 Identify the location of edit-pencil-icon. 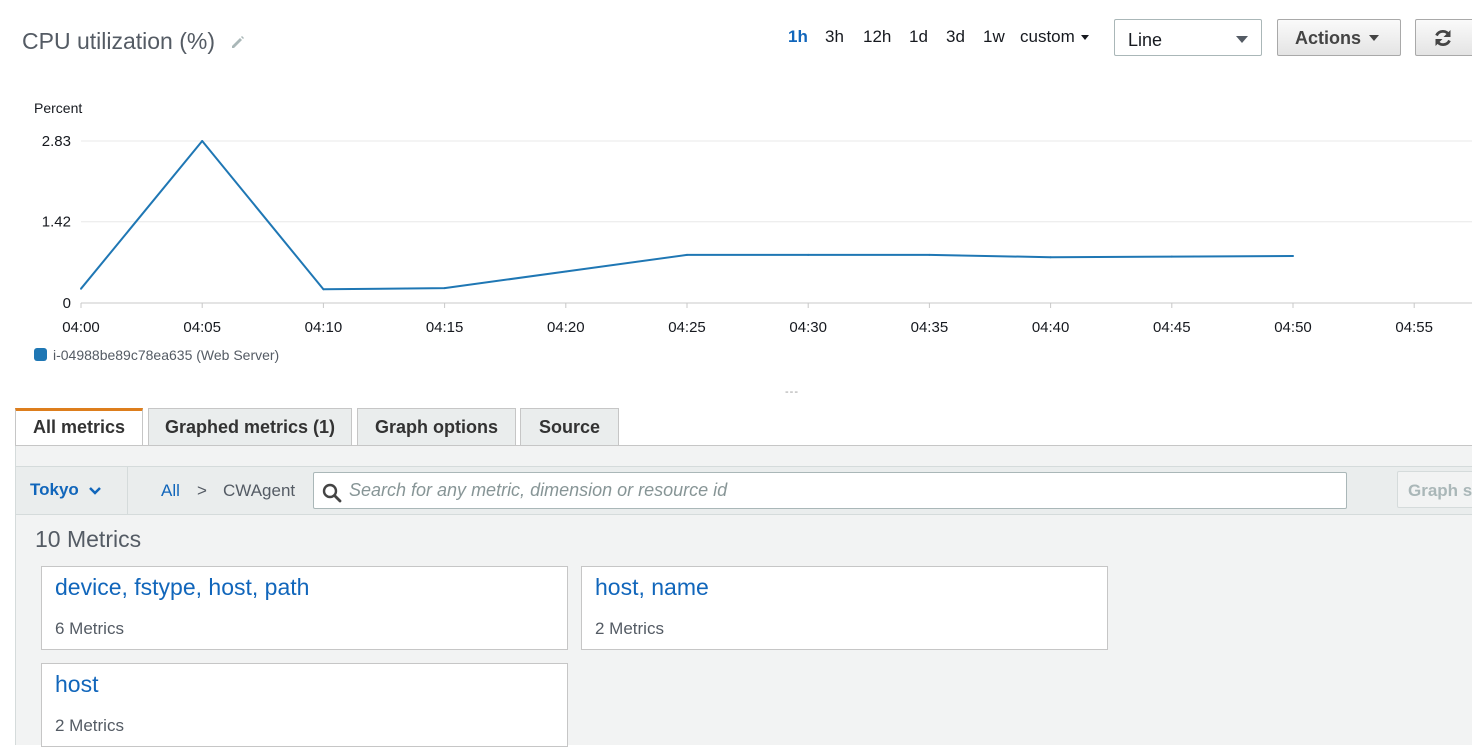
(238, 42).